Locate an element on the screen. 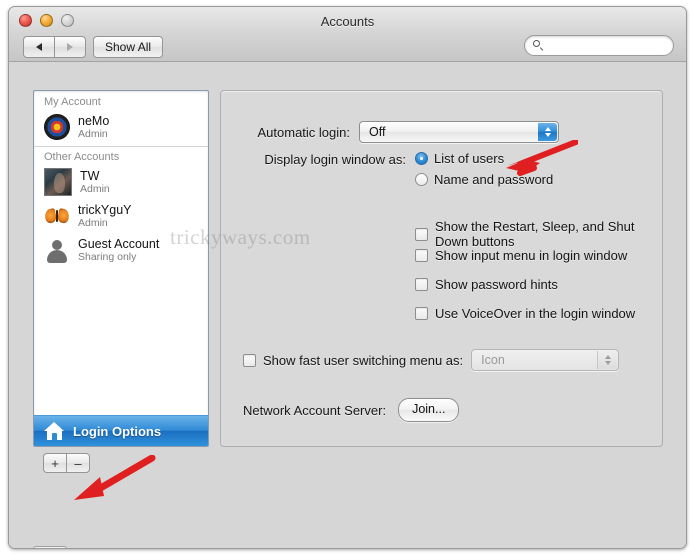  search-field is located at coordinates (599, 45).